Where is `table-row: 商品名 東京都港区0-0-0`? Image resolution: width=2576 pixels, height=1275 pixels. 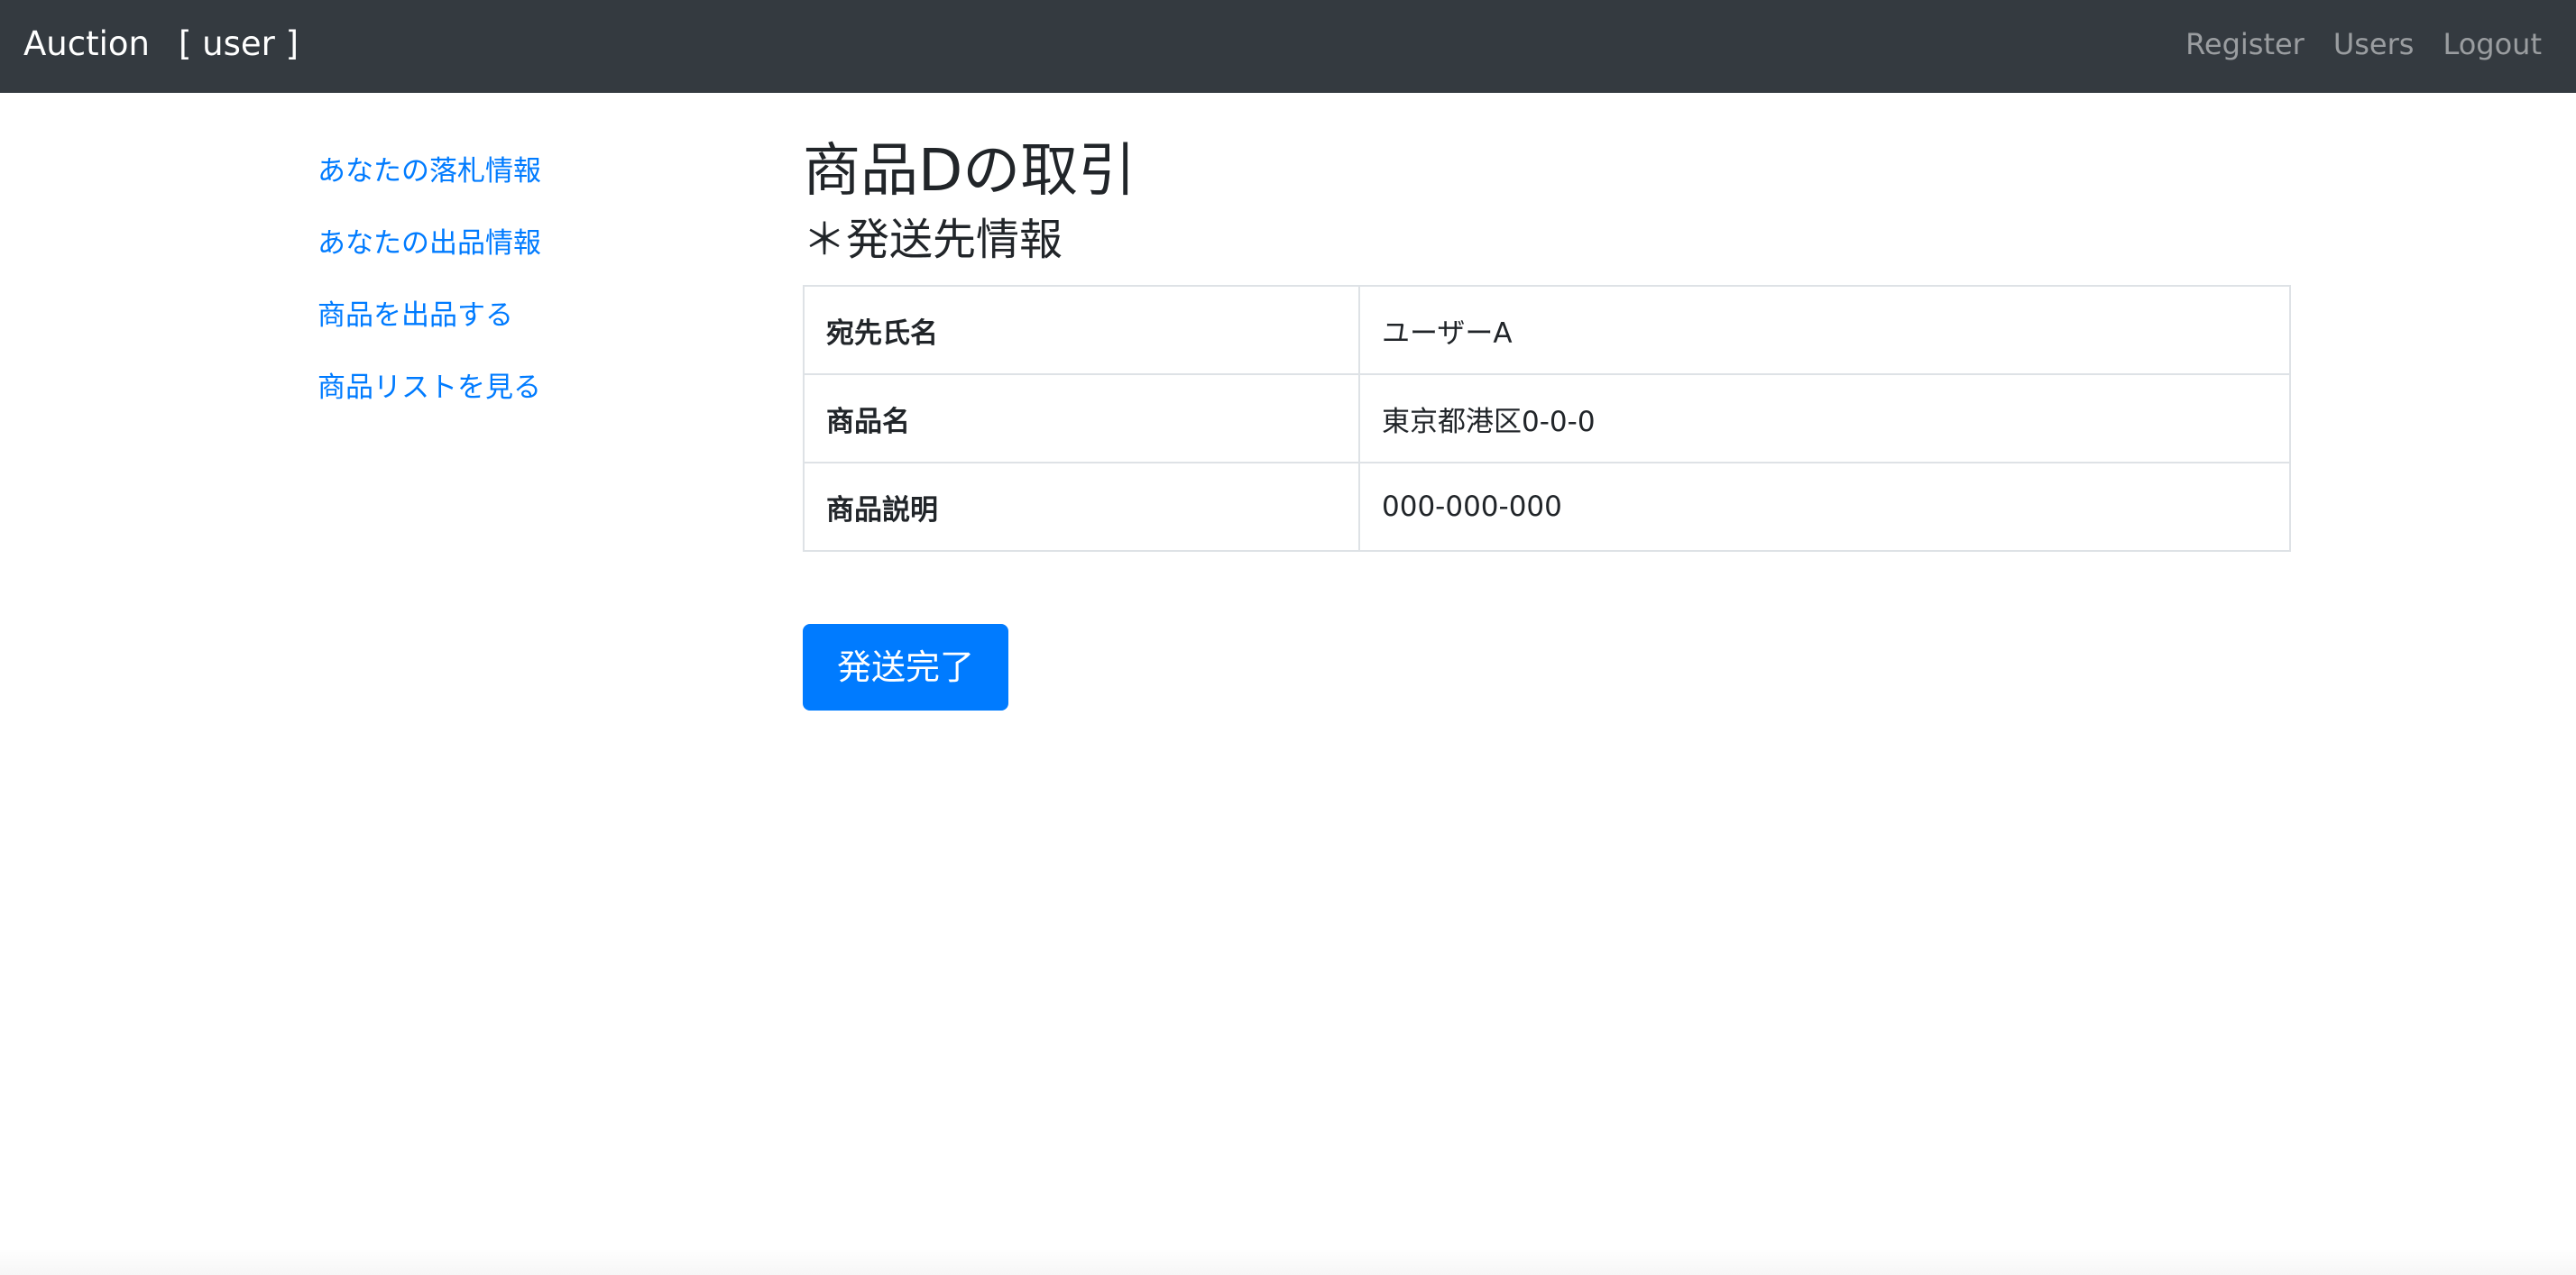
table-row: 商品名 東京都港区0-0-0 is located at coordinates (1547, 418).